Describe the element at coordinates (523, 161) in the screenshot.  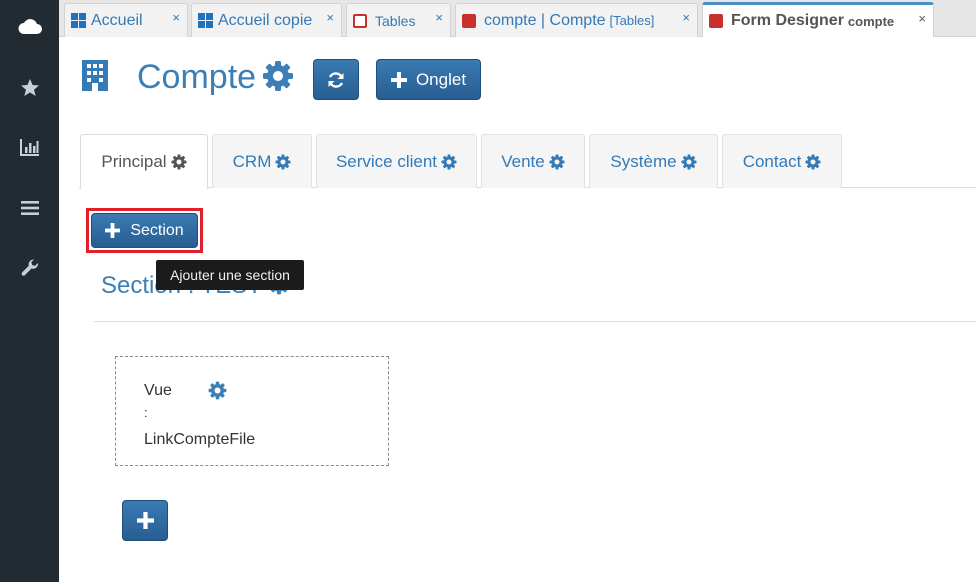
I see `tab-label: Vente` at that location.